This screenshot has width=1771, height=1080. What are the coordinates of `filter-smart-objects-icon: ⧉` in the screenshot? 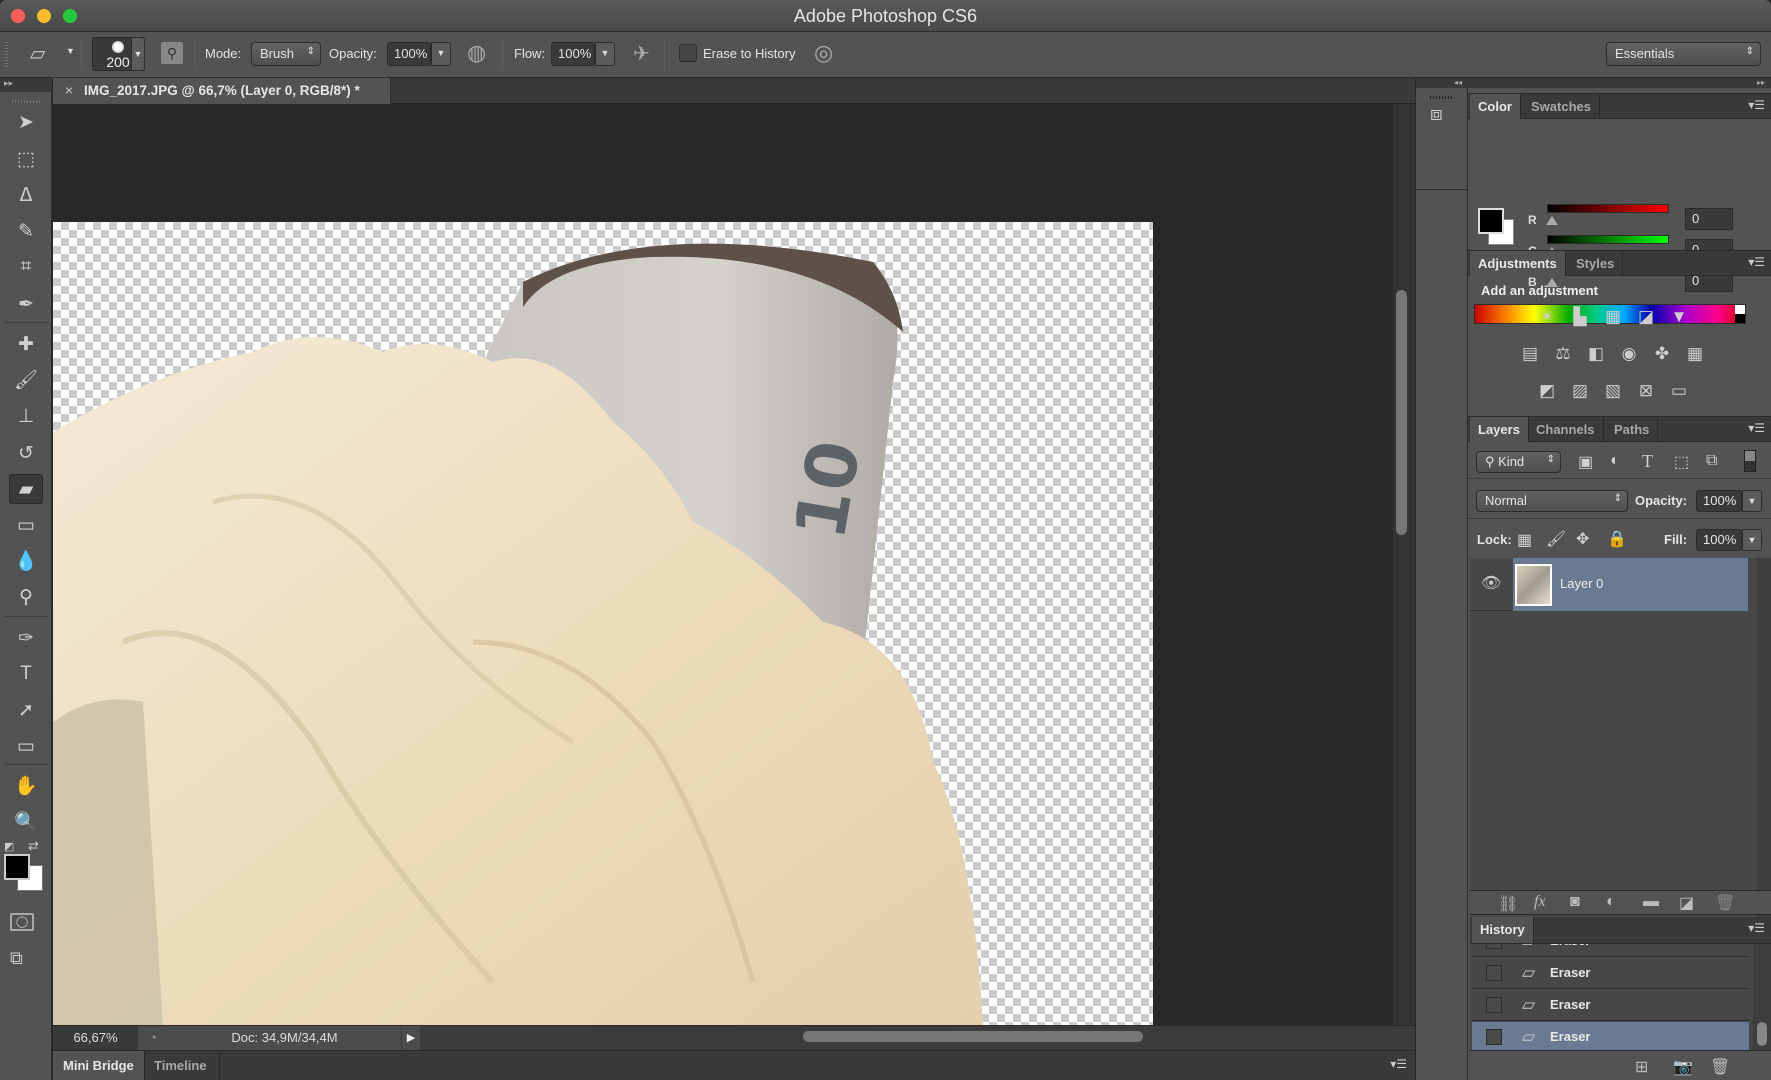 It's located at (1711, 461).